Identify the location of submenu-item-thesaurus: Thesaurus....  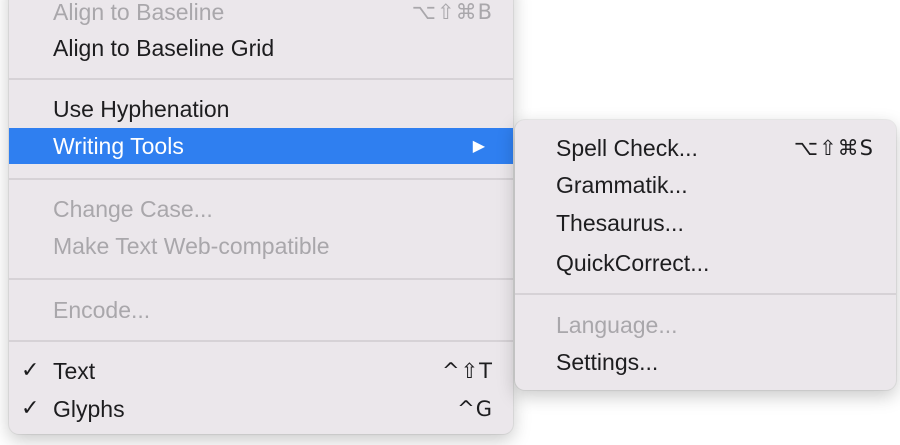
(705, 223).